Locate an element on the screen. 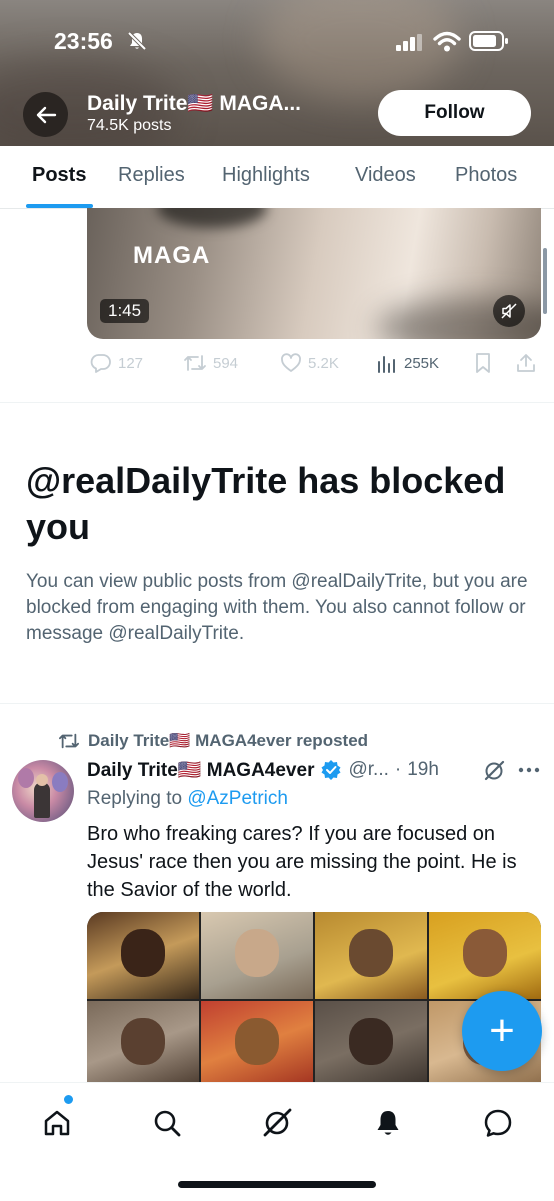  views-action: 255K is located at coordinates (407, 363).